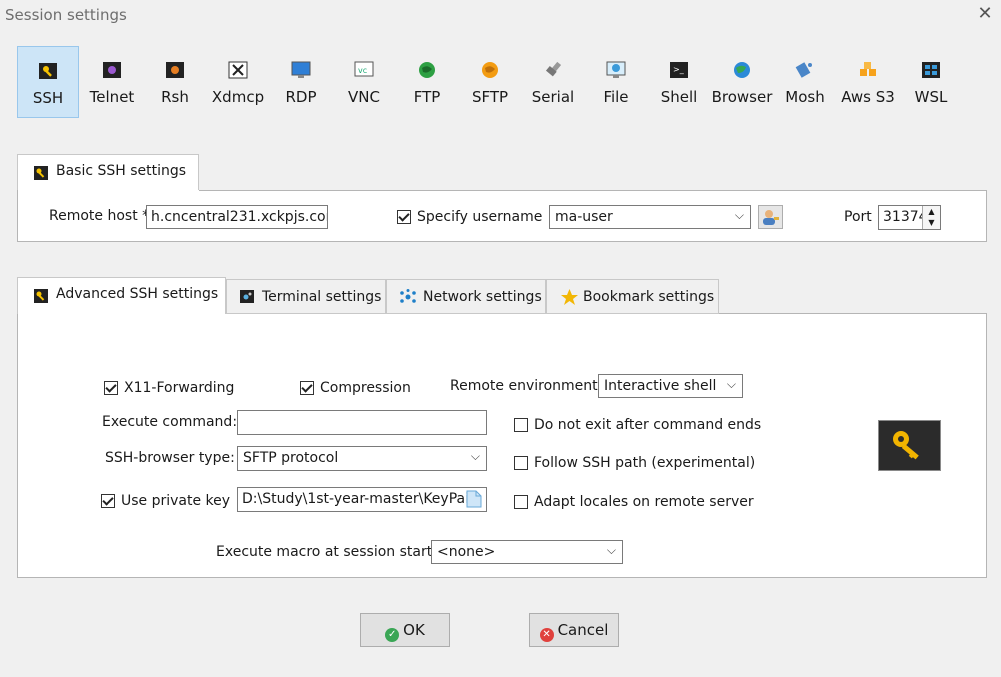 The image size is (1001, 677). I want to click on session-type-label: SFTP, so click(490, 97).